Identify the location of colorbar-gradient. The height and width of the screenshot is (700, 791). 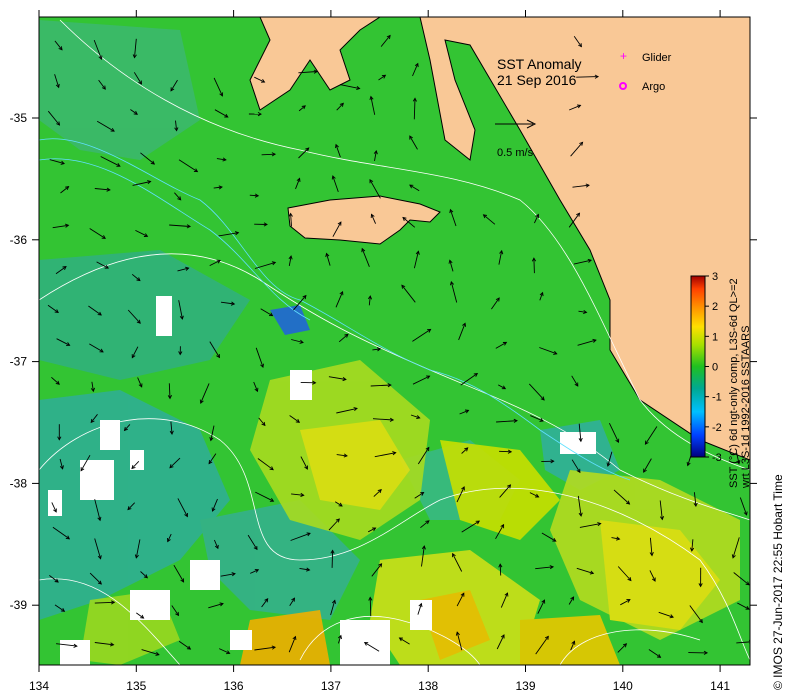
(698, 366).